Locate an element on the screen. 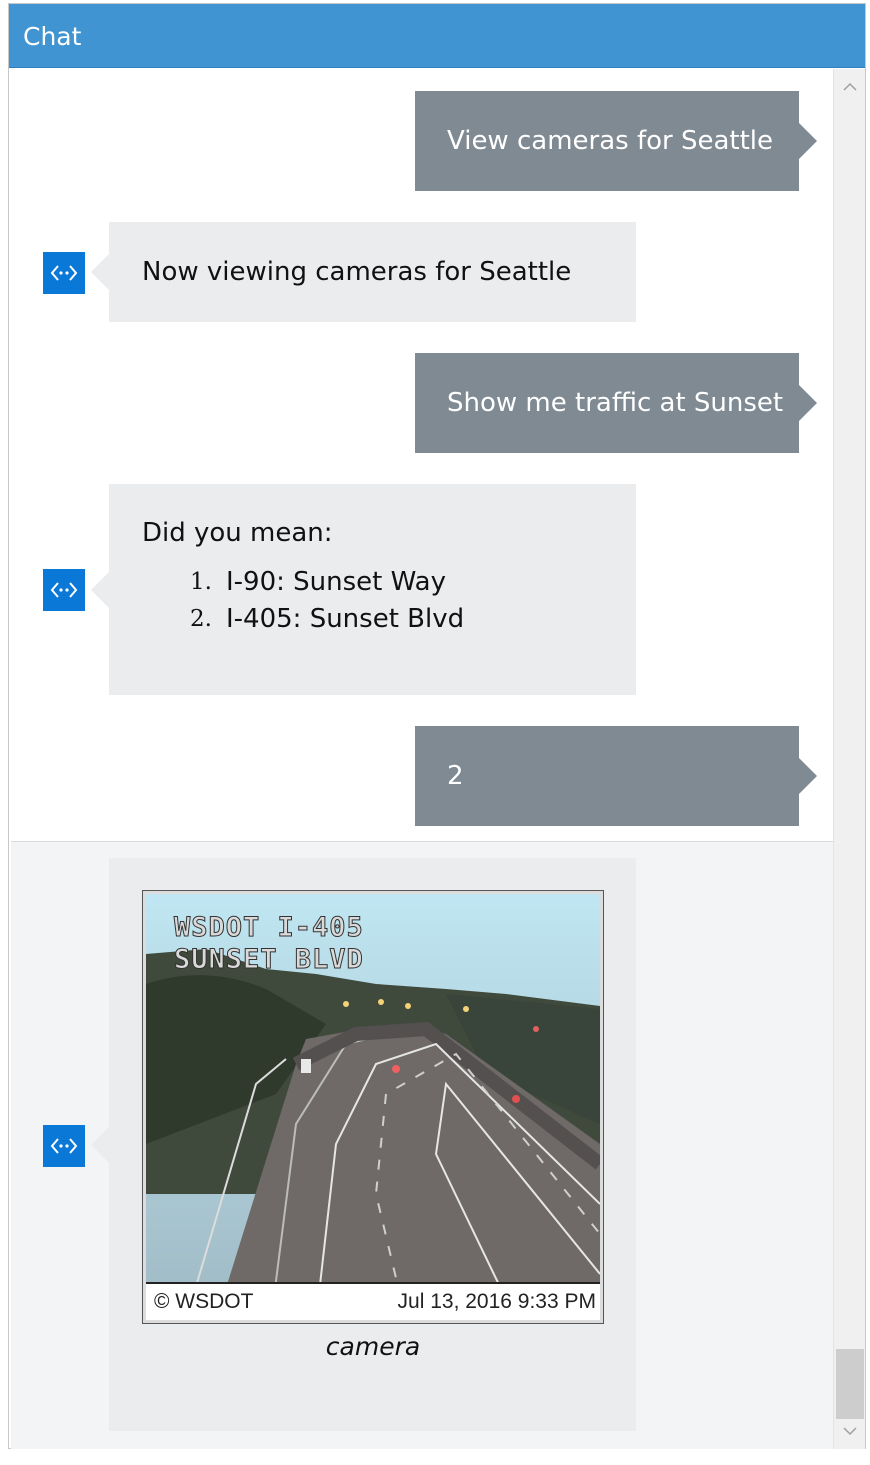 This screenshot has width=870, height=1465. camera-overlay-line2: SUNSET BLVD is located at coordinates (269, 960).